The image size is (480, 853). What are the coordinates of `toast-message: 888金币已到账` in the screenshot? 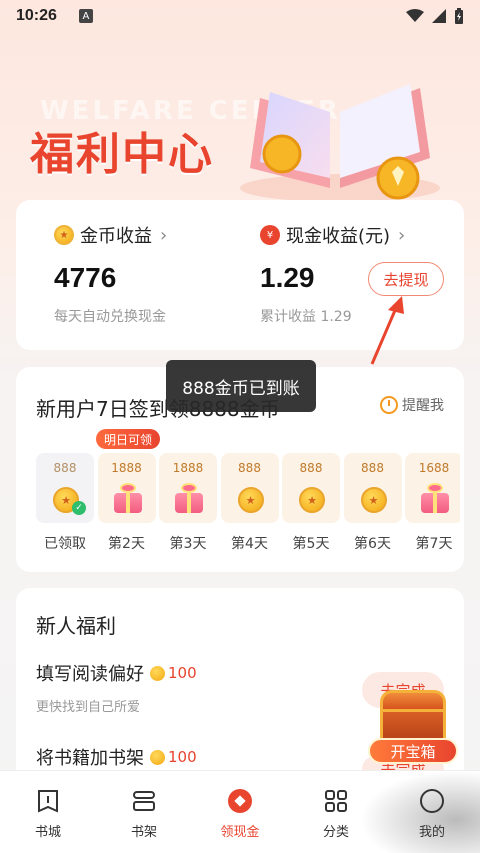 It's located at (241, 386).